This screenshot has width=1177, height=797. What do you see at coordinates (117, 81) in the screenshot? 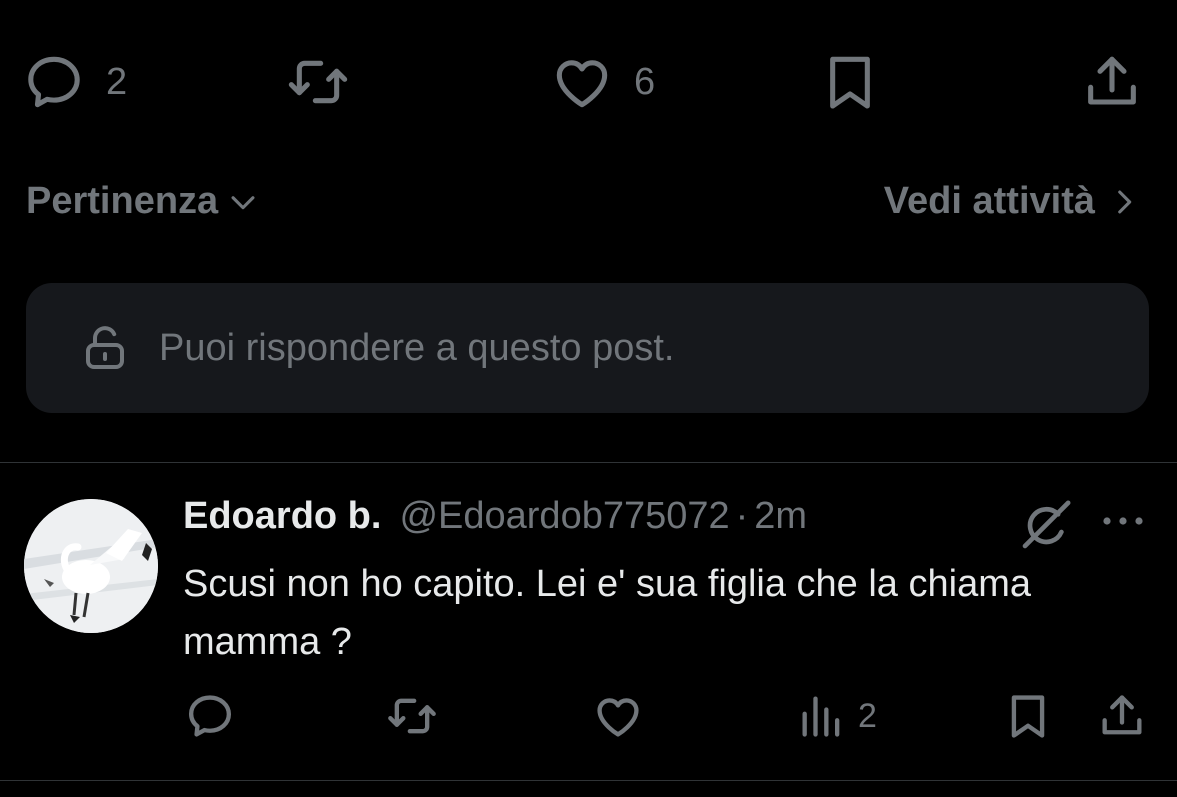
I see `reply-count: 2` at bounding box center [117, 81].